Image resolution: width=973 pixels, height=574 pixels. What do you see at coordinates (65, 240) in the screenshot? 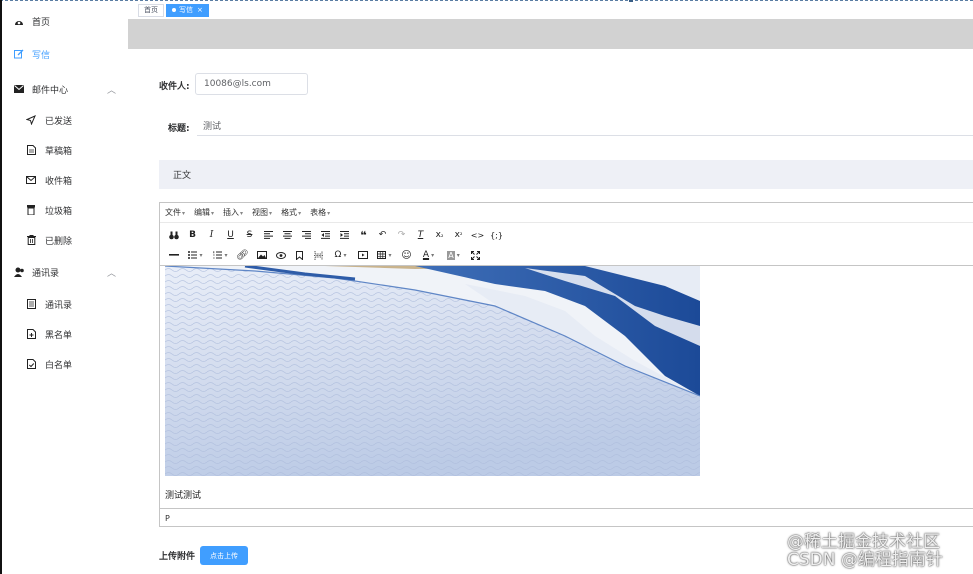
I see `sidebar-item-deleted: 已删除` at bounding box center [65, 240].